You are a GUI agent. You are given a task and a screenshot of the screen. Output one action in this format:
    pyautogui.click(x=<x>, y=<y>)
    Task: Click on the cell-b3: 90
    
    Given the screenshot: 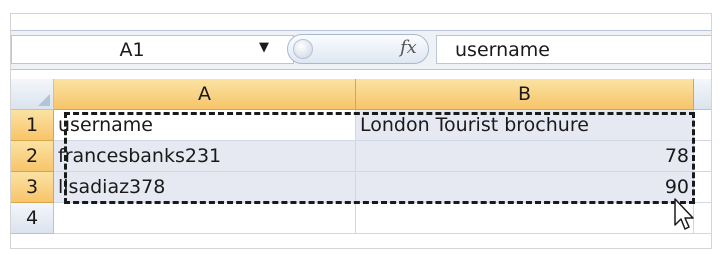 What is the action you would take?
    pyautogui.click(x=525, y=187)
    